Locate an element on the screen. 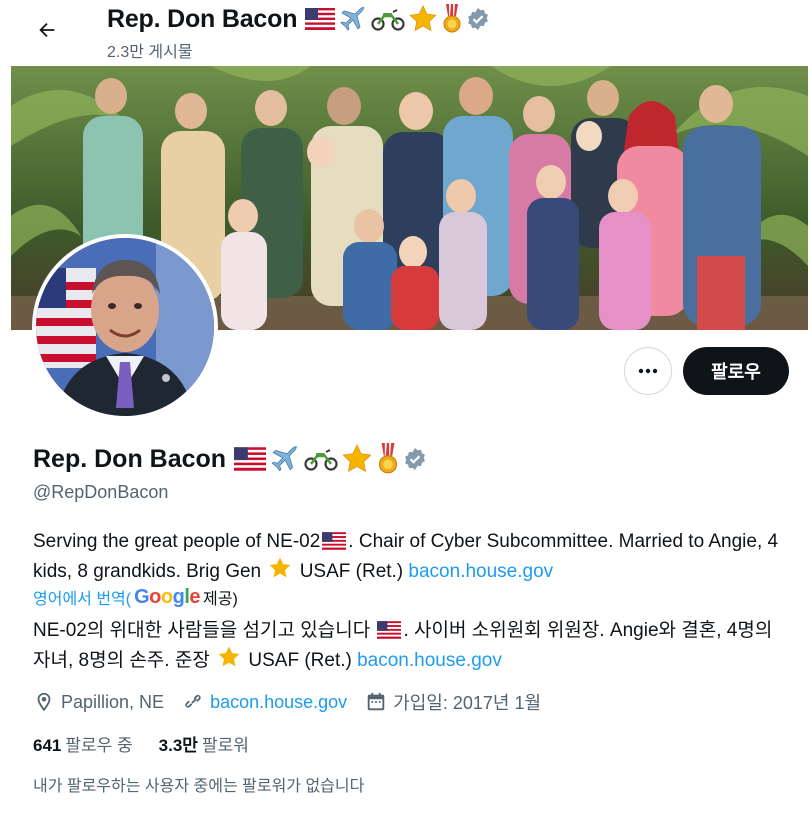 Image resolution: width=812 pixels, height=815 pixels. profile-avatar is located at coordinates (125, 327).